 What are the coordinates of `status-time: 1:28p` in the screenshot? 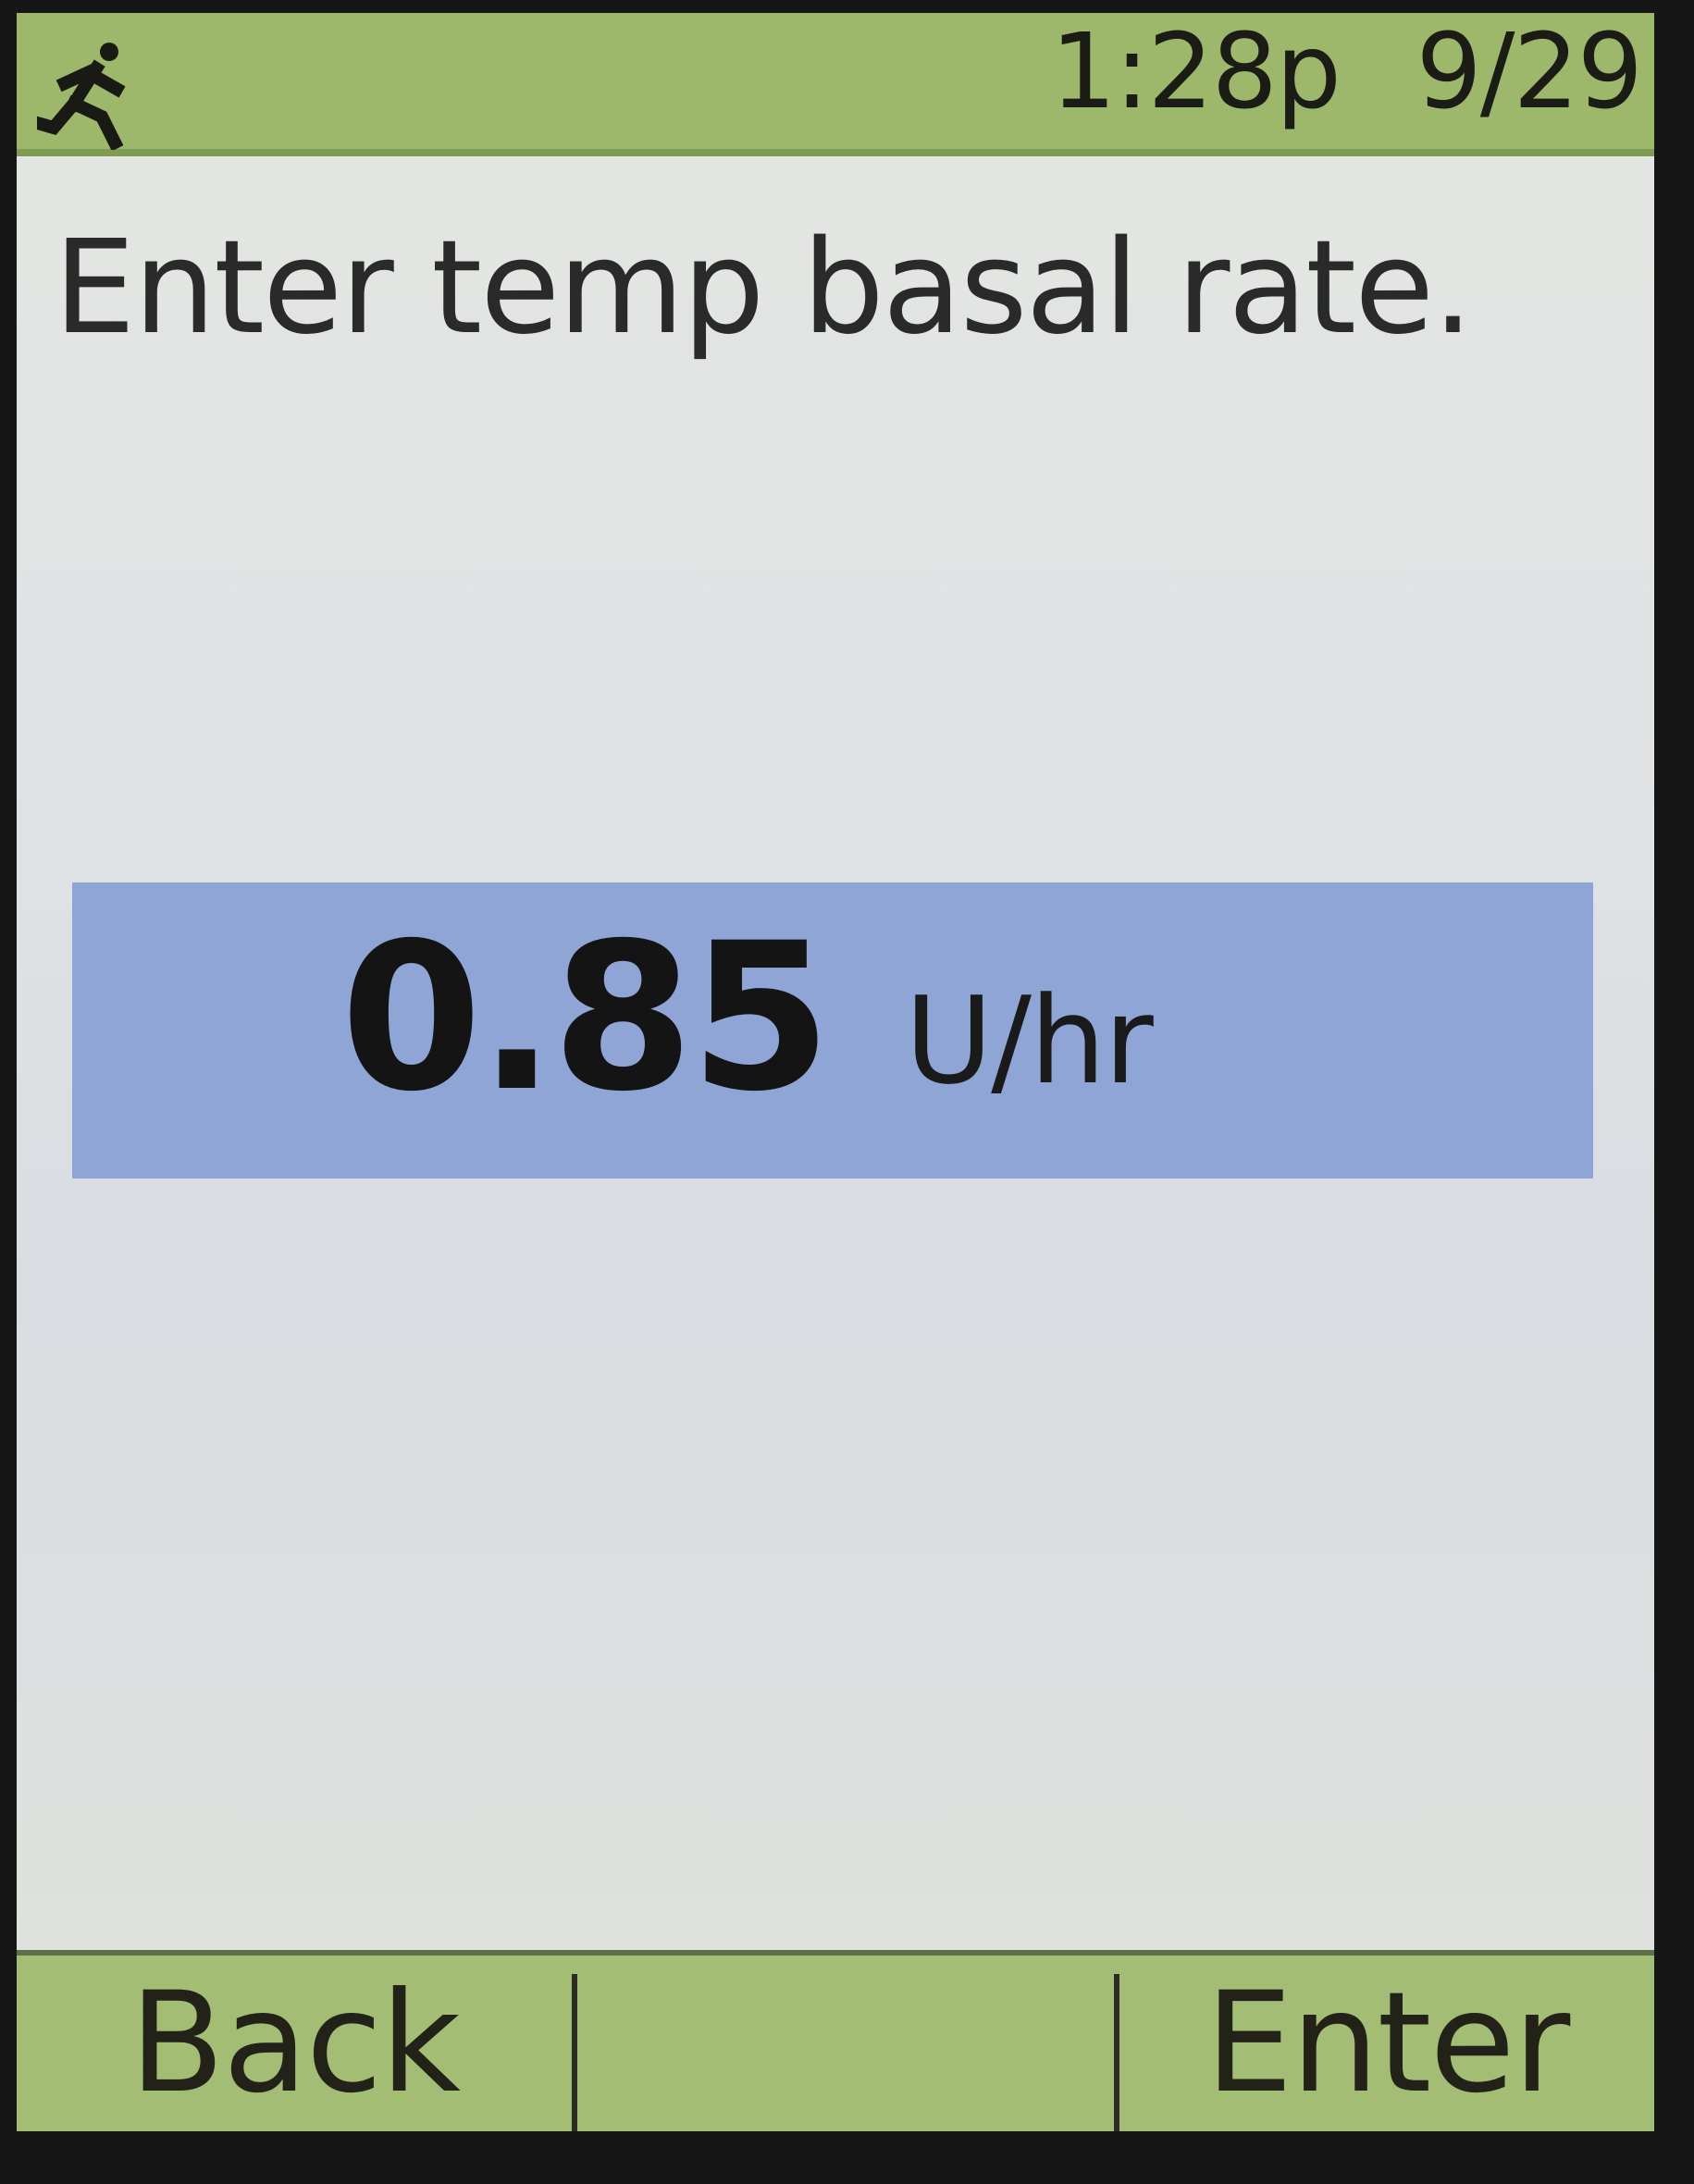 It's located at (1196, 72).